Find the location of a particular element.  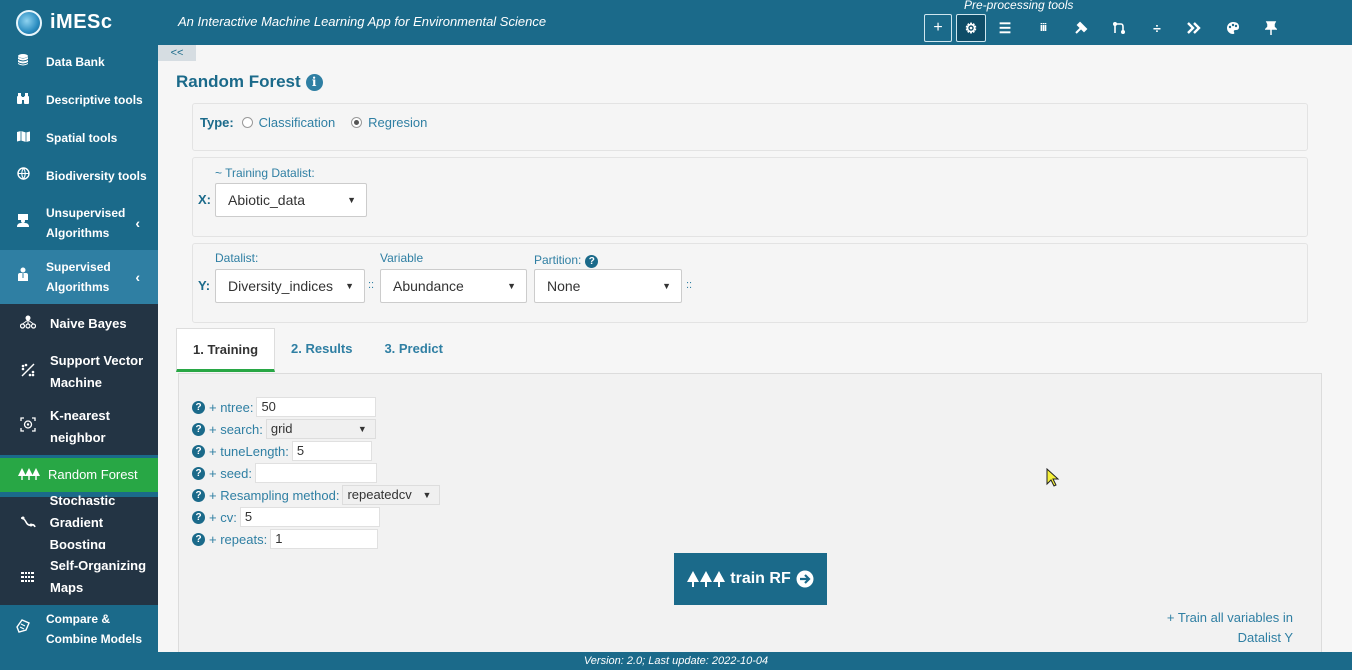

y-partition-label: Partition: is located at coordinates (558, 260).